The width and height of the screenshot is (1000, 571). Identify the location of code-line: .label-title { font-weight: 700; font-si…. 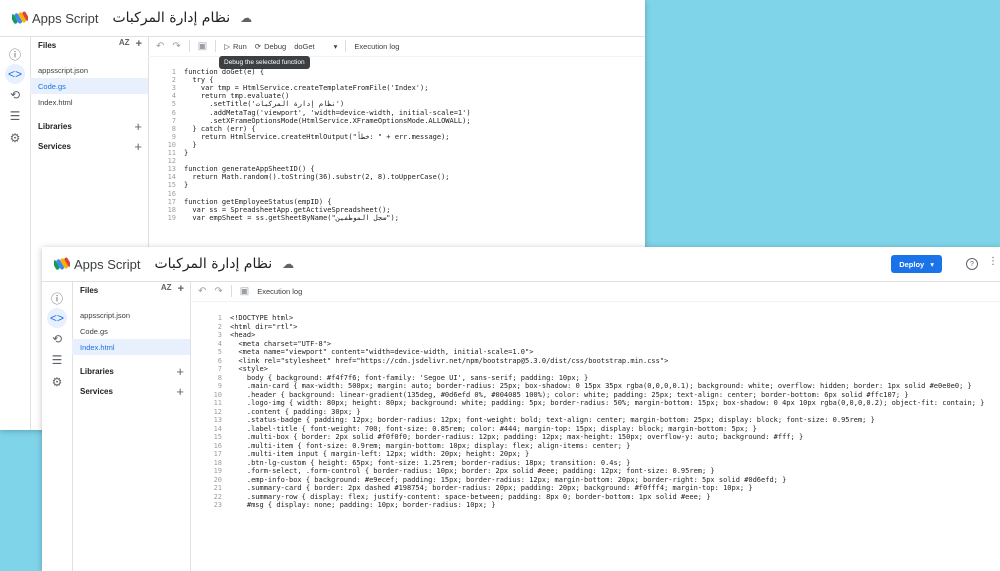
(493, 428).